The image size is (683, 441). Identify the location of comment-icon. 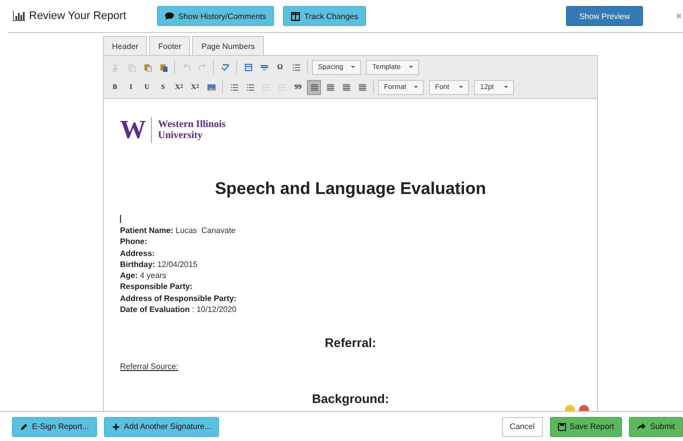
(169, 16).